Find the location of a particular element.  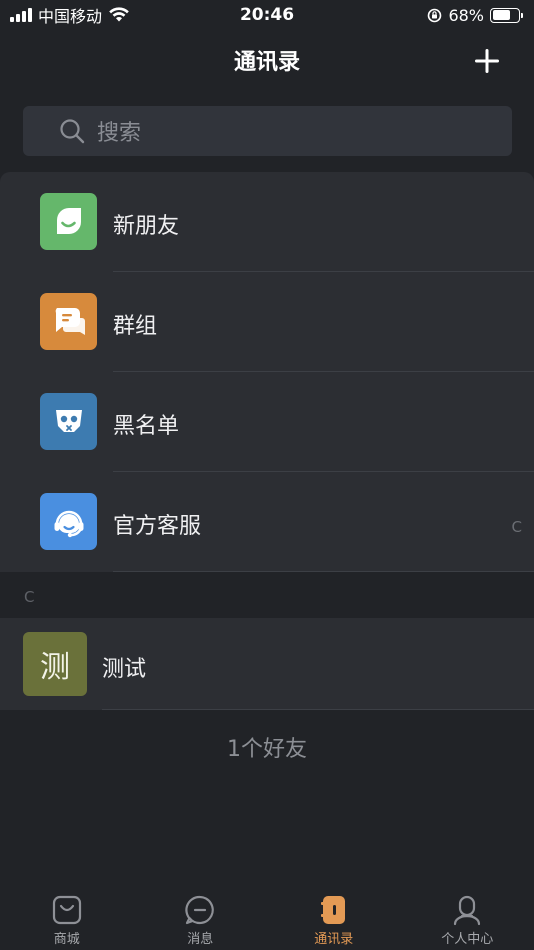

battery-fill is located at coordinates (501, 15).